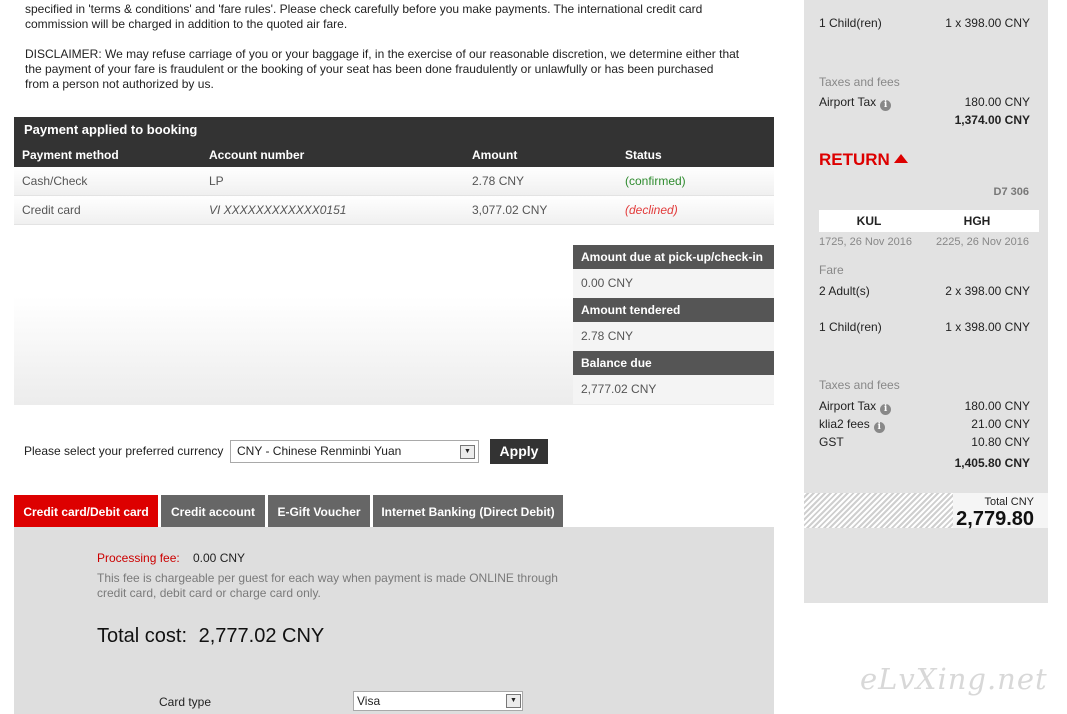 Image resolution: width=1067 pixels, height=714 pixels. What do you see at coordinates (844, 424) in the screenshot?
I see `klia2-fees-label: klia2 fees` at bounding box center [844, 424].